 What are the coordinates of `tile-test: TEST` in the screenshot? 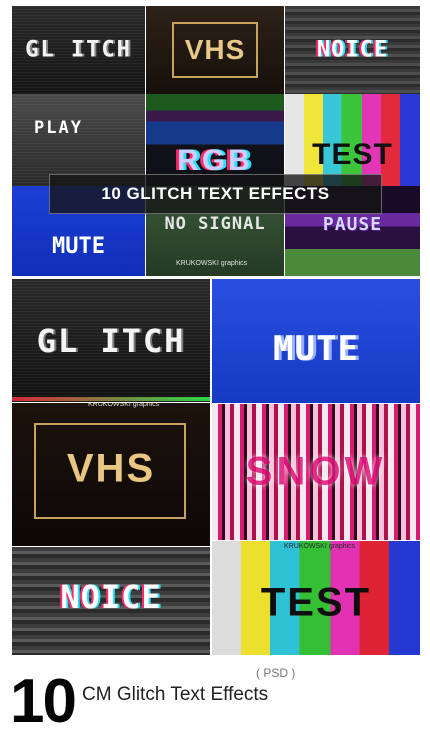 It's located at (352, 140).